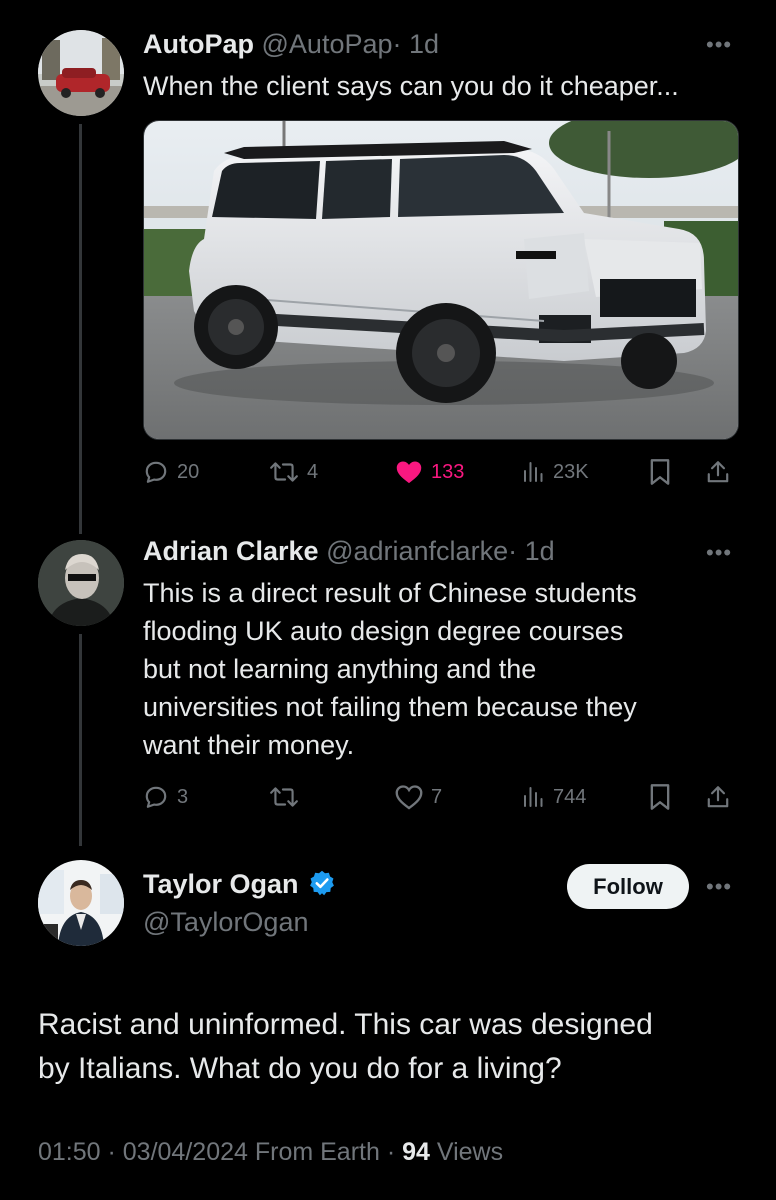 Image resolution: width=776 pixels, height=1200 pixels. Describe the element at coordinates (188, 471) in the screenshot. I see `reply-count: 20` at that location.